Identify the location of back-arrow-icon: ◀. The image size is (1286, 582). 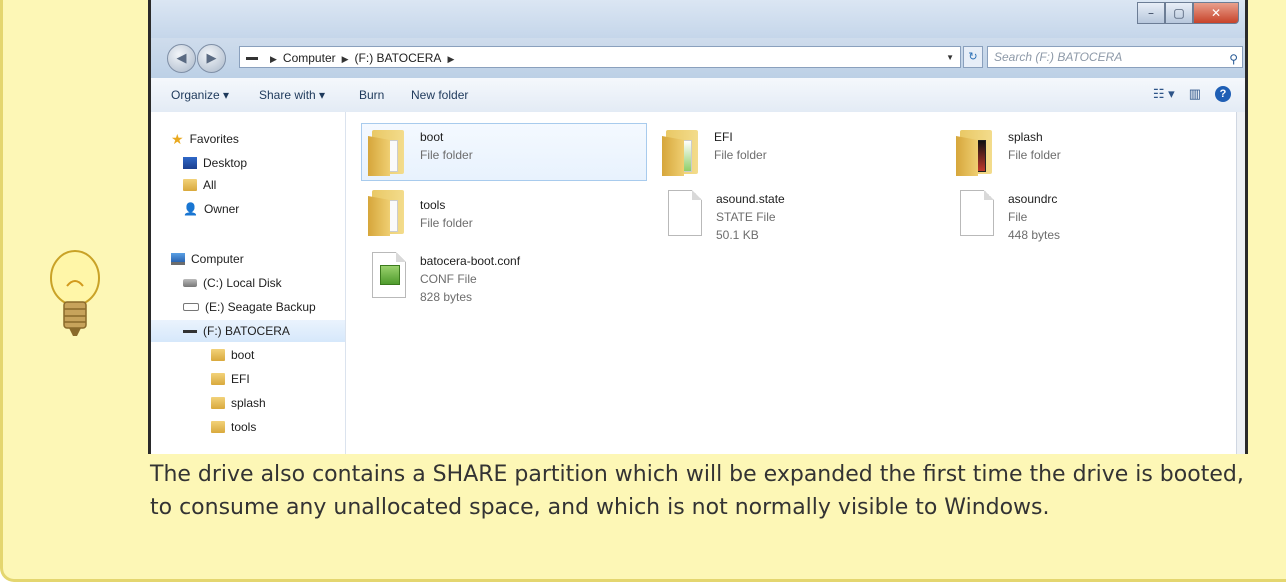
(181, 58).